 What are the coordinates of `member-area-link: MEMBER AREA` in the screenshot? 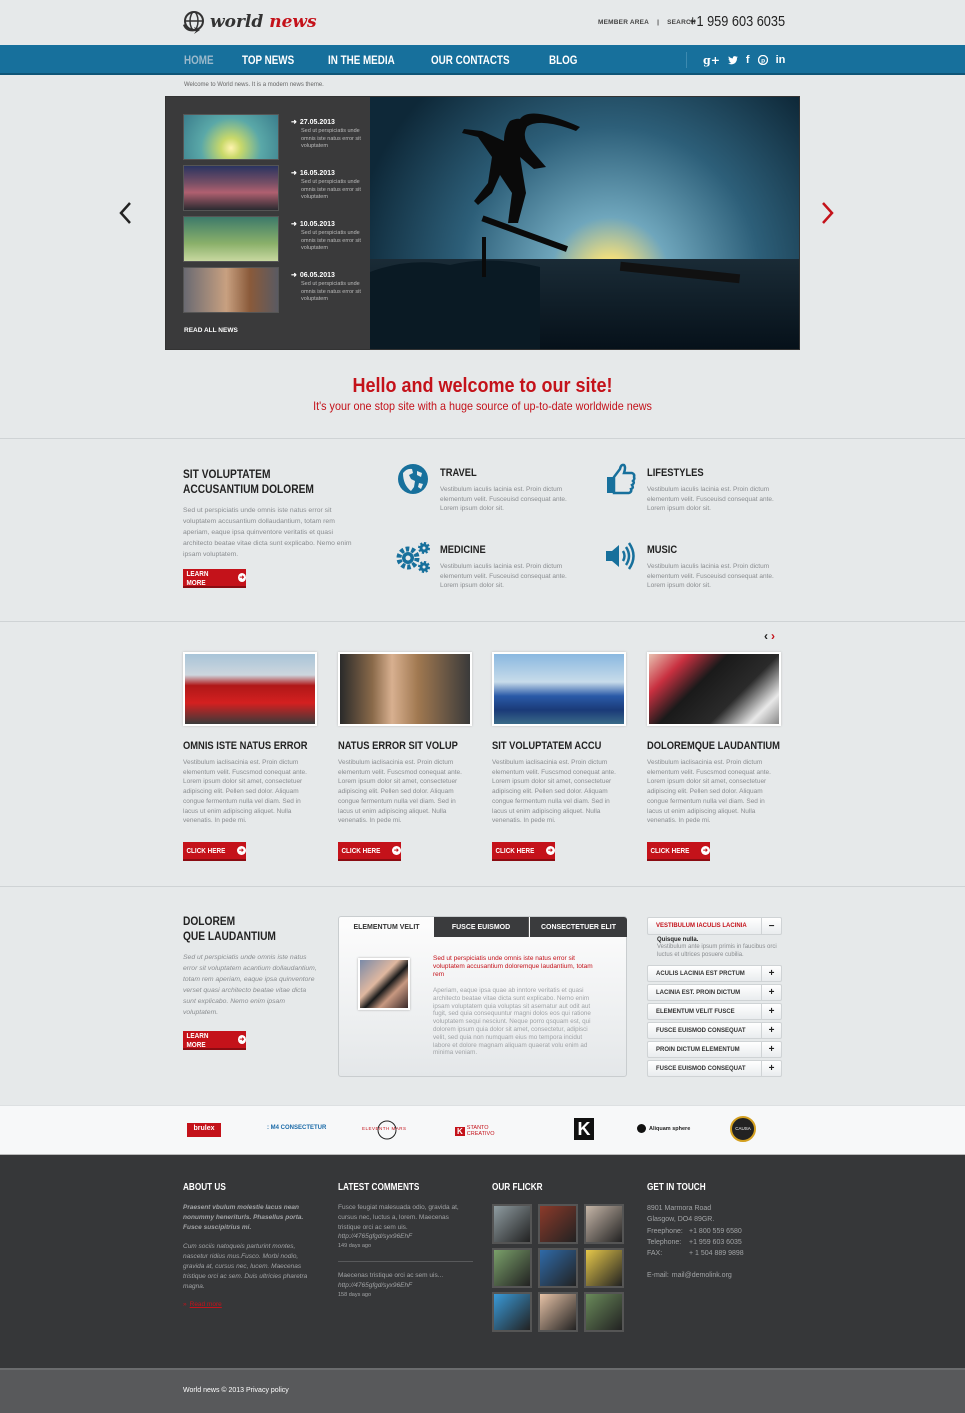 It's located at (623, 22).